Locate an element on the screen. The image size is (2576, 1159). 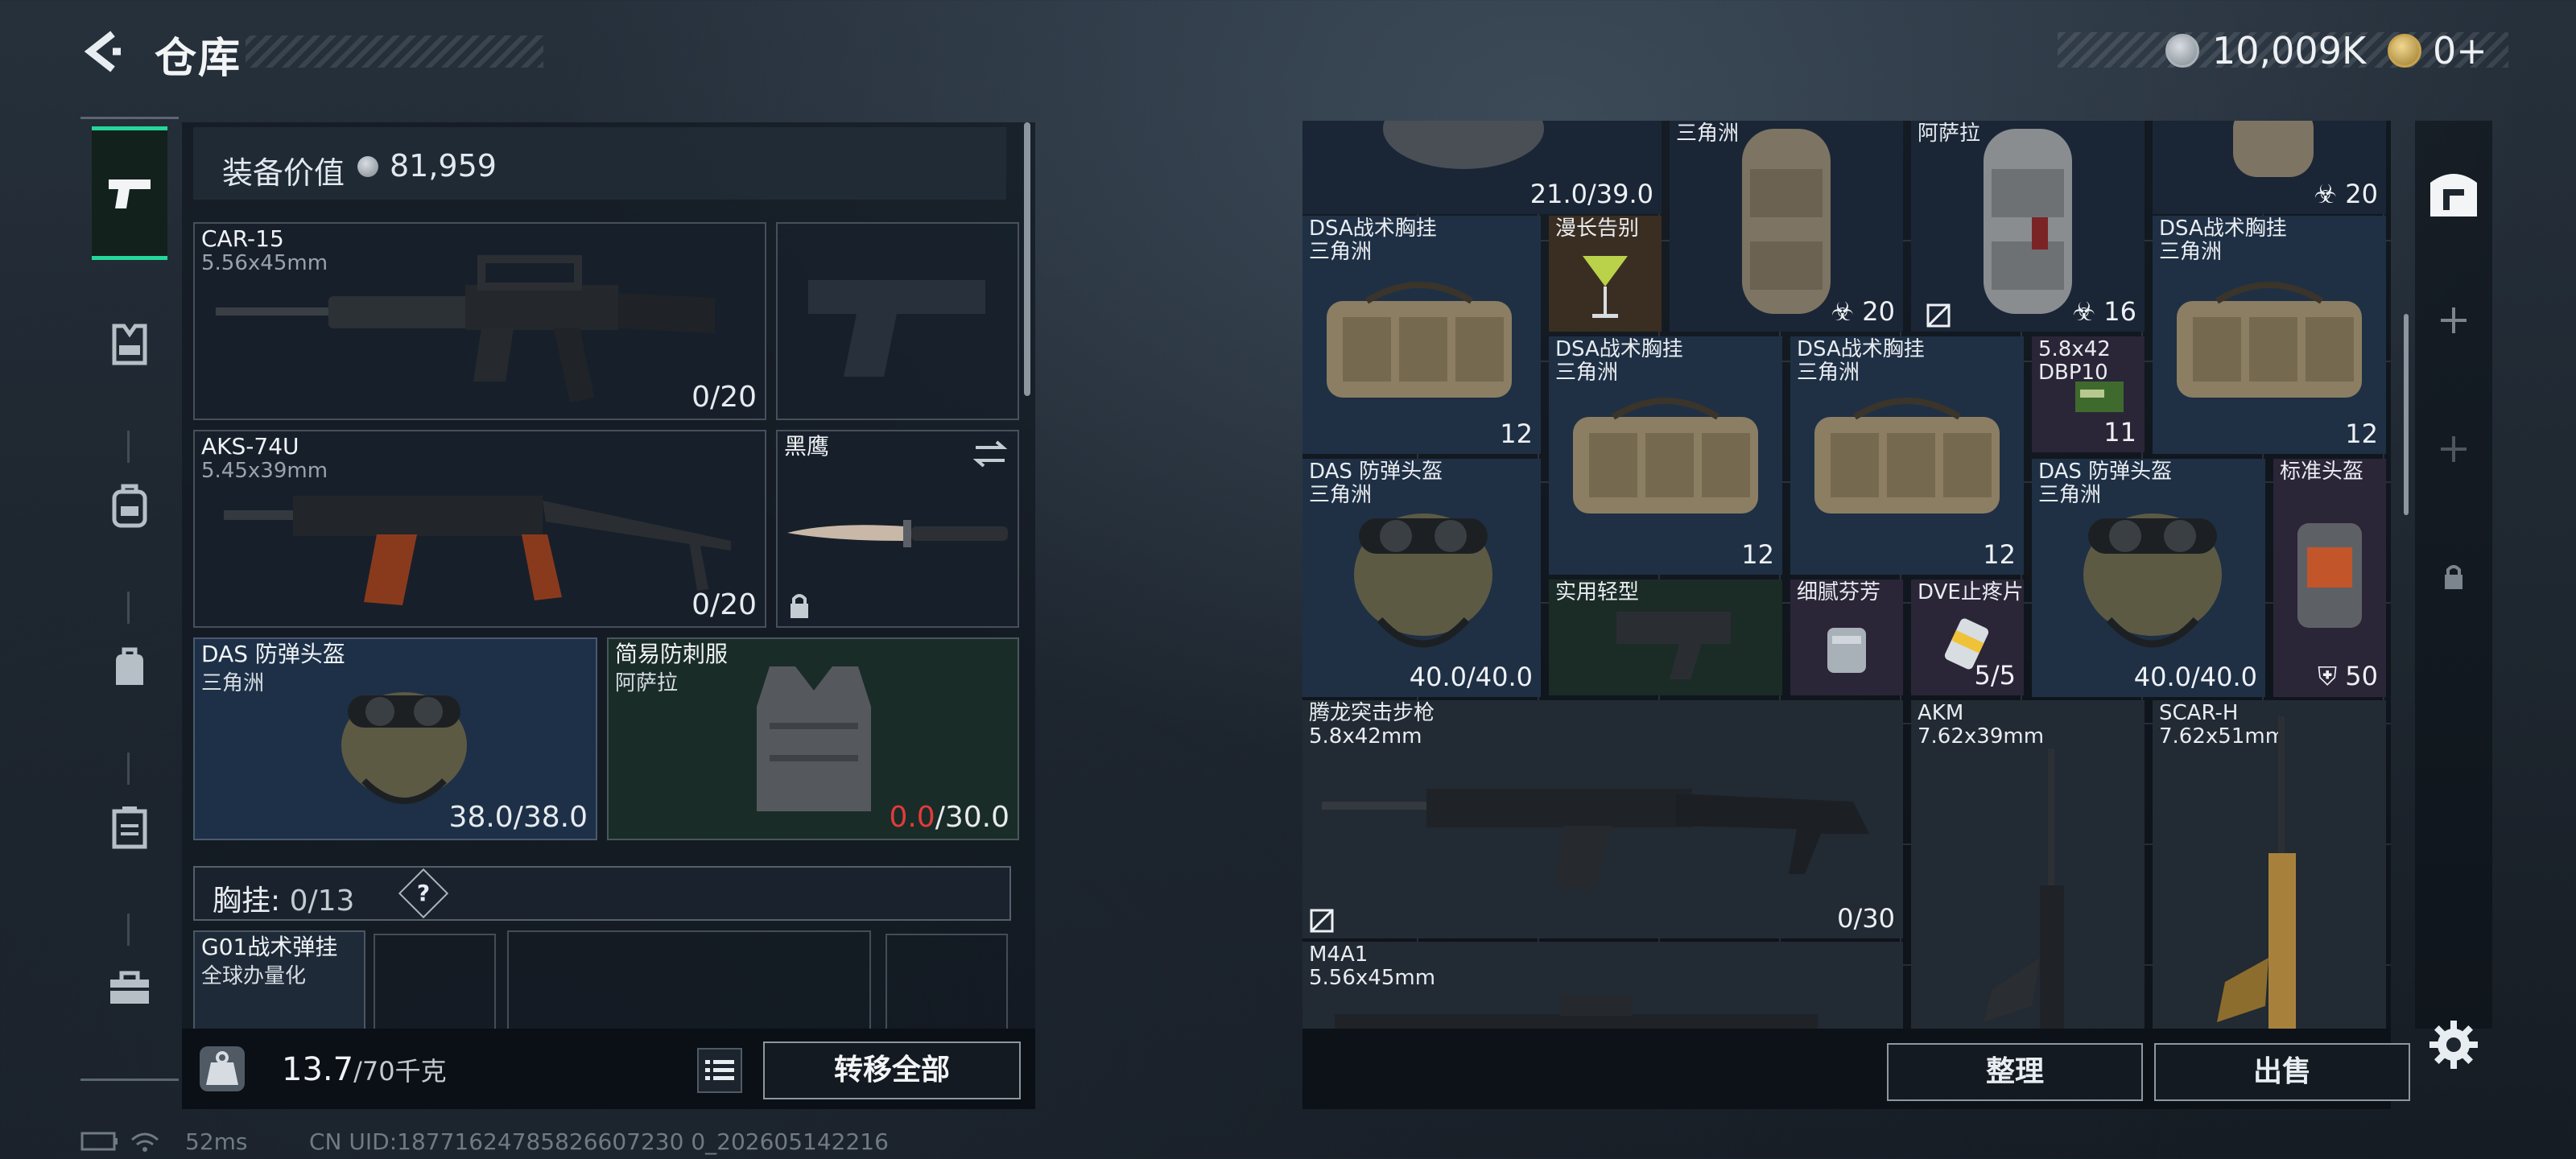
safe-icon is located at coordinates (2453, 195).